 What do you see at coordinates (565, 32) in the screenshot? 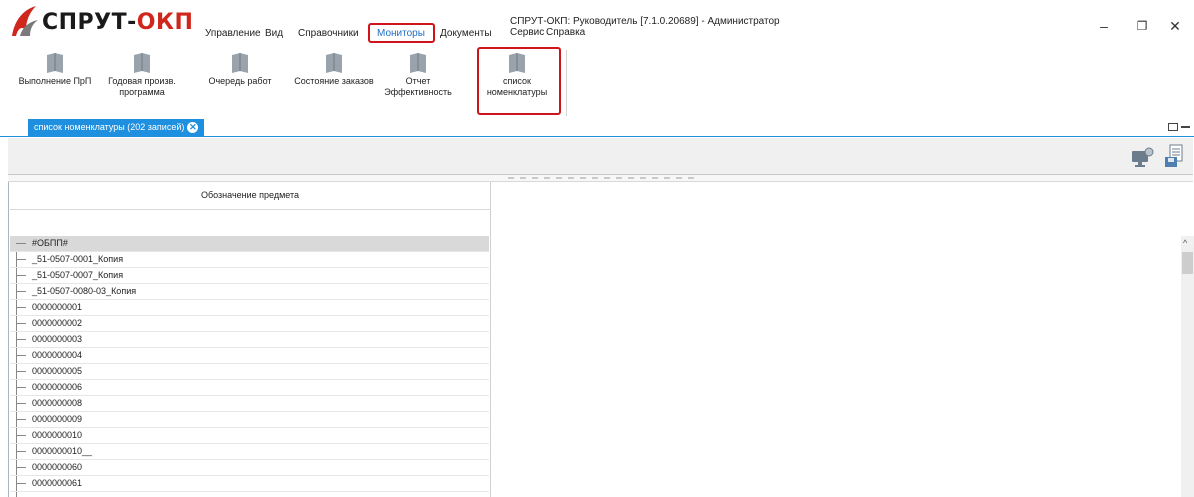
I see `menu-item-spravka: Справка` at bounding box center [565, 32].